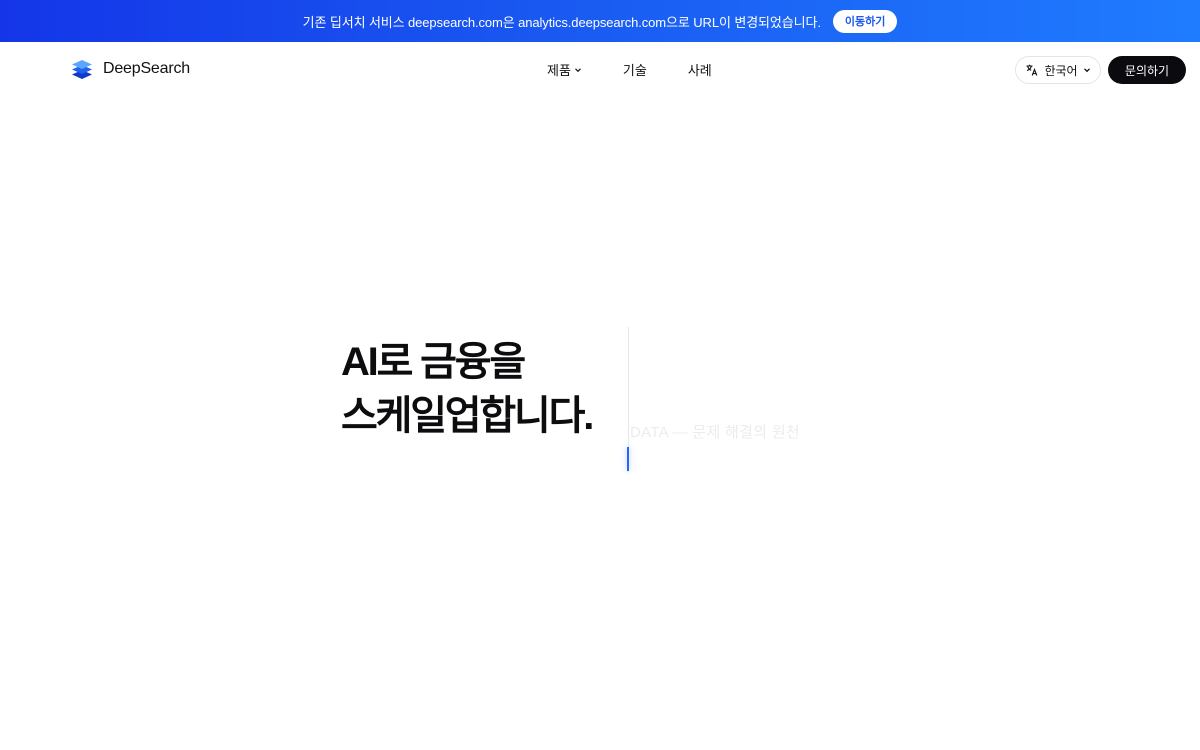 The image size is (1200, 750). I want to click on logo-link: DeepSearch, so click(130, 69).